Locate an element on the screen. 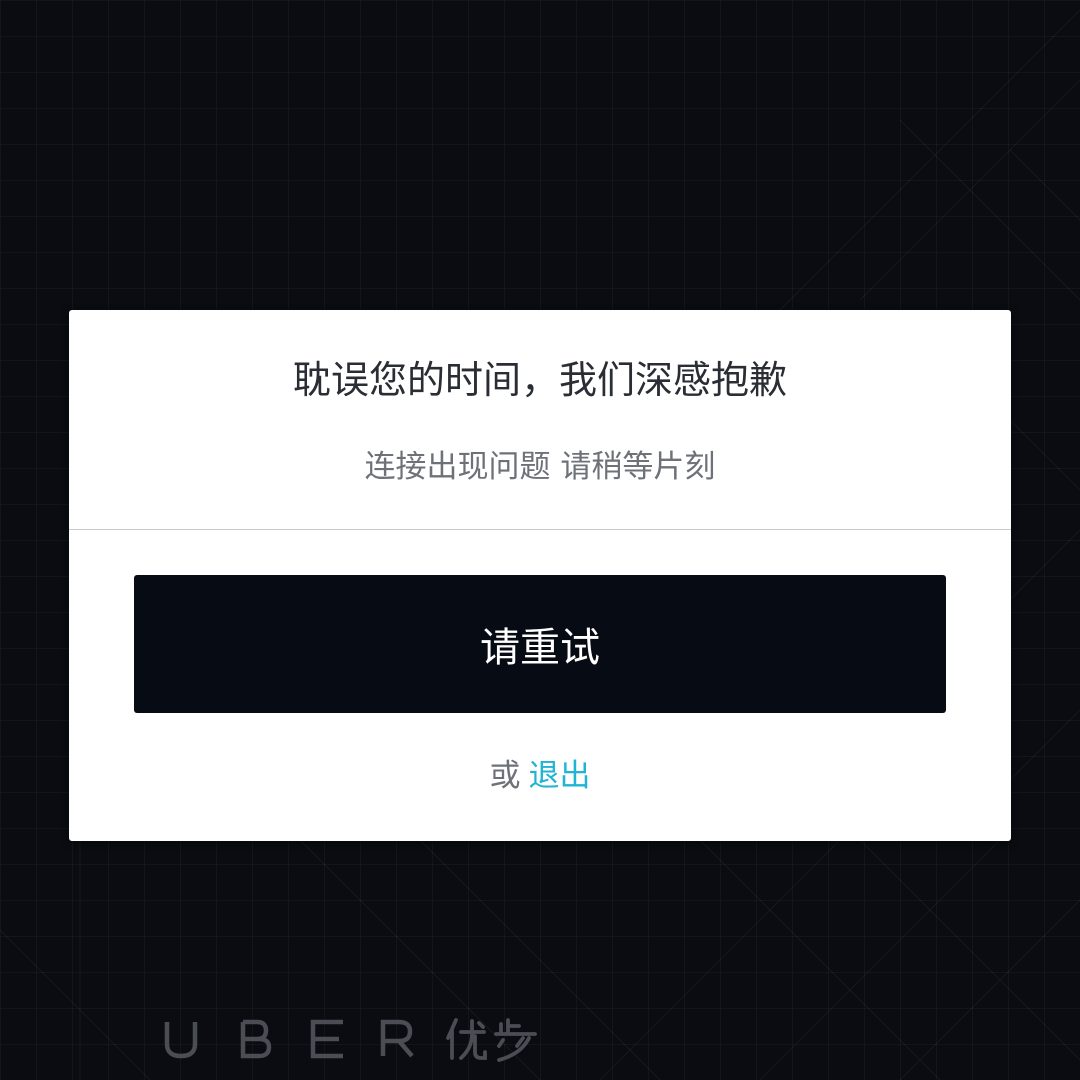  dialog-title: 耽误您的时间，我们深感抱歉 is located at coordinates (539, 380).